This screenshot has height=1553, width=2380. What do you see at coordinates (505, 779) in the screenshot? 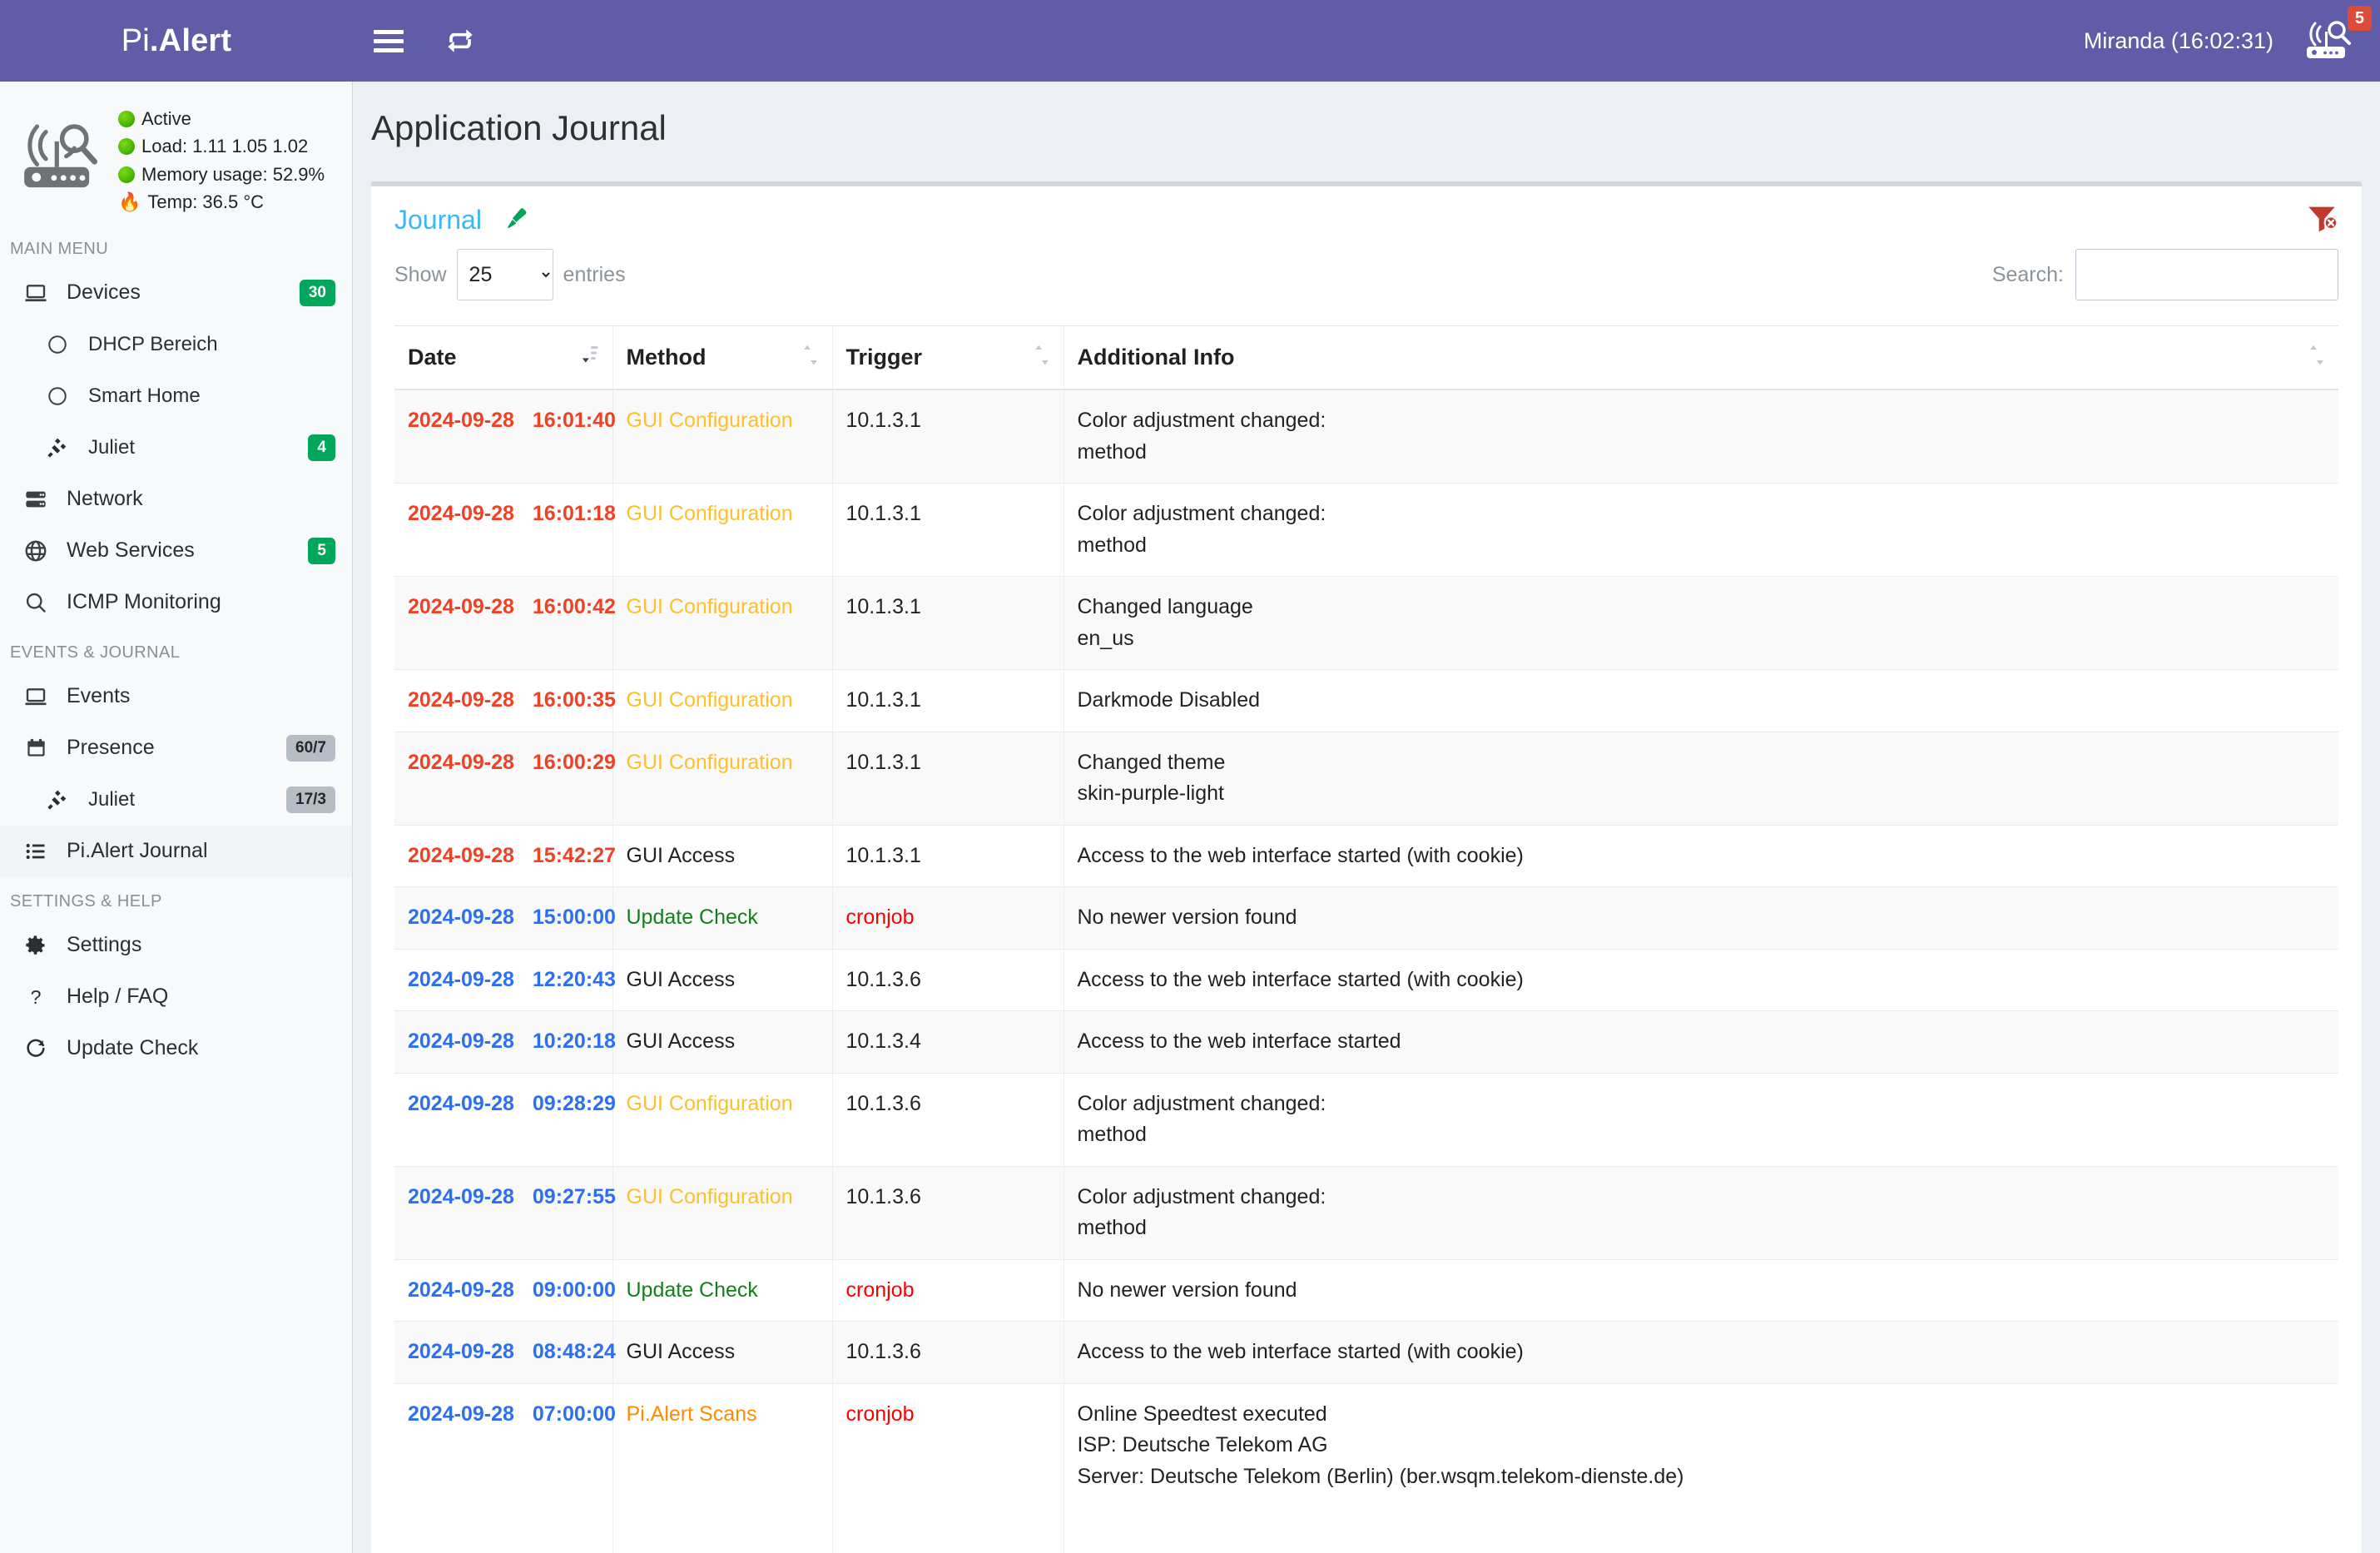
I see `cell-date: 2024-09-28 16:00:29` at bounding box center [505, 779].